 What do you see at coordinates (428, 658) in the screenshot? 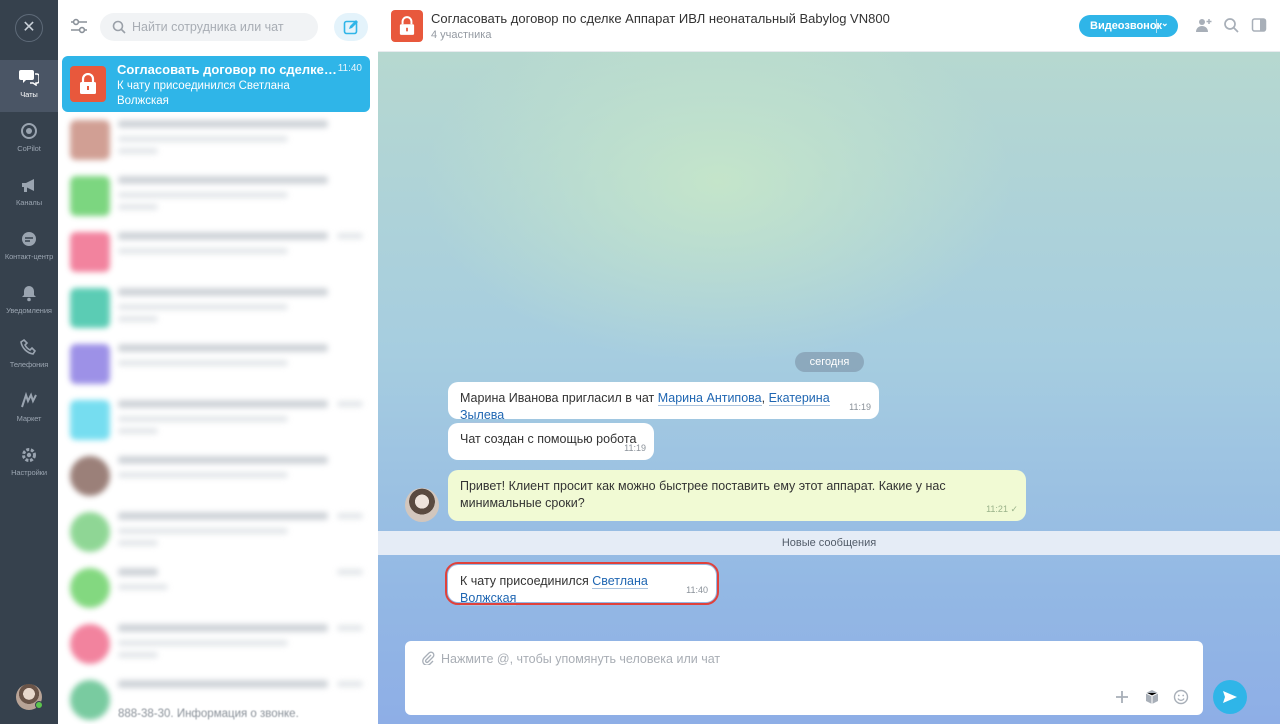
I see `paperclip-icon` at bounding box center [428, 658].